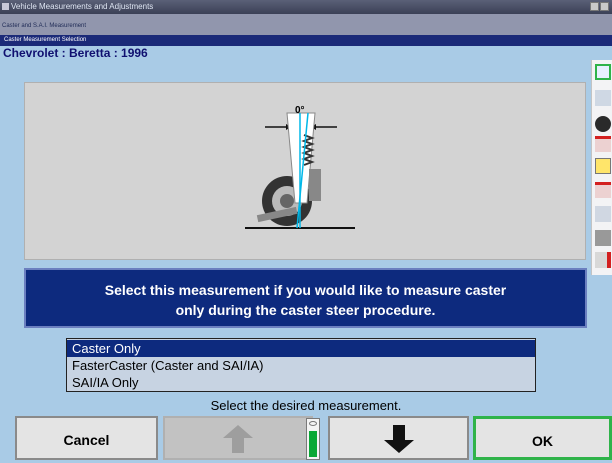 This screenshot has height=463, width=612. What do you see at coordinates (5, 6) in the screenshot?
I see `app-icon` at bounding box center [5, 6].